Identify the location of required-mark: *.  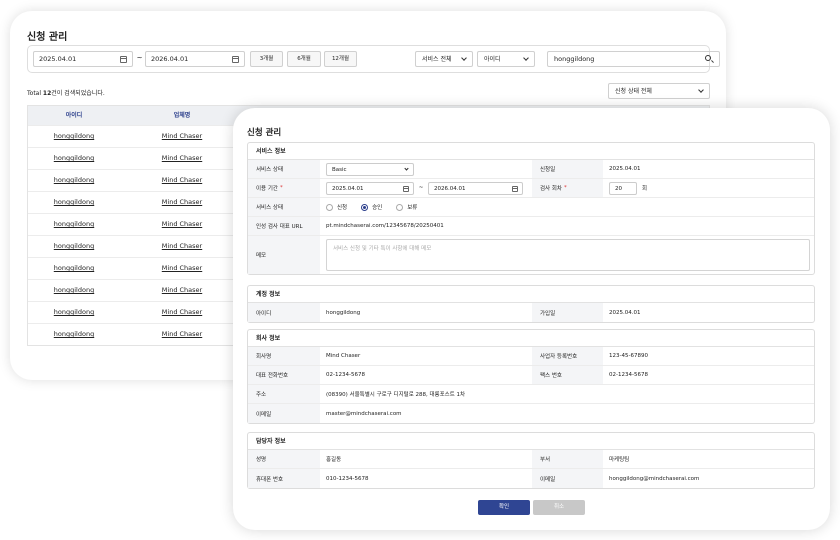
(281, 188).